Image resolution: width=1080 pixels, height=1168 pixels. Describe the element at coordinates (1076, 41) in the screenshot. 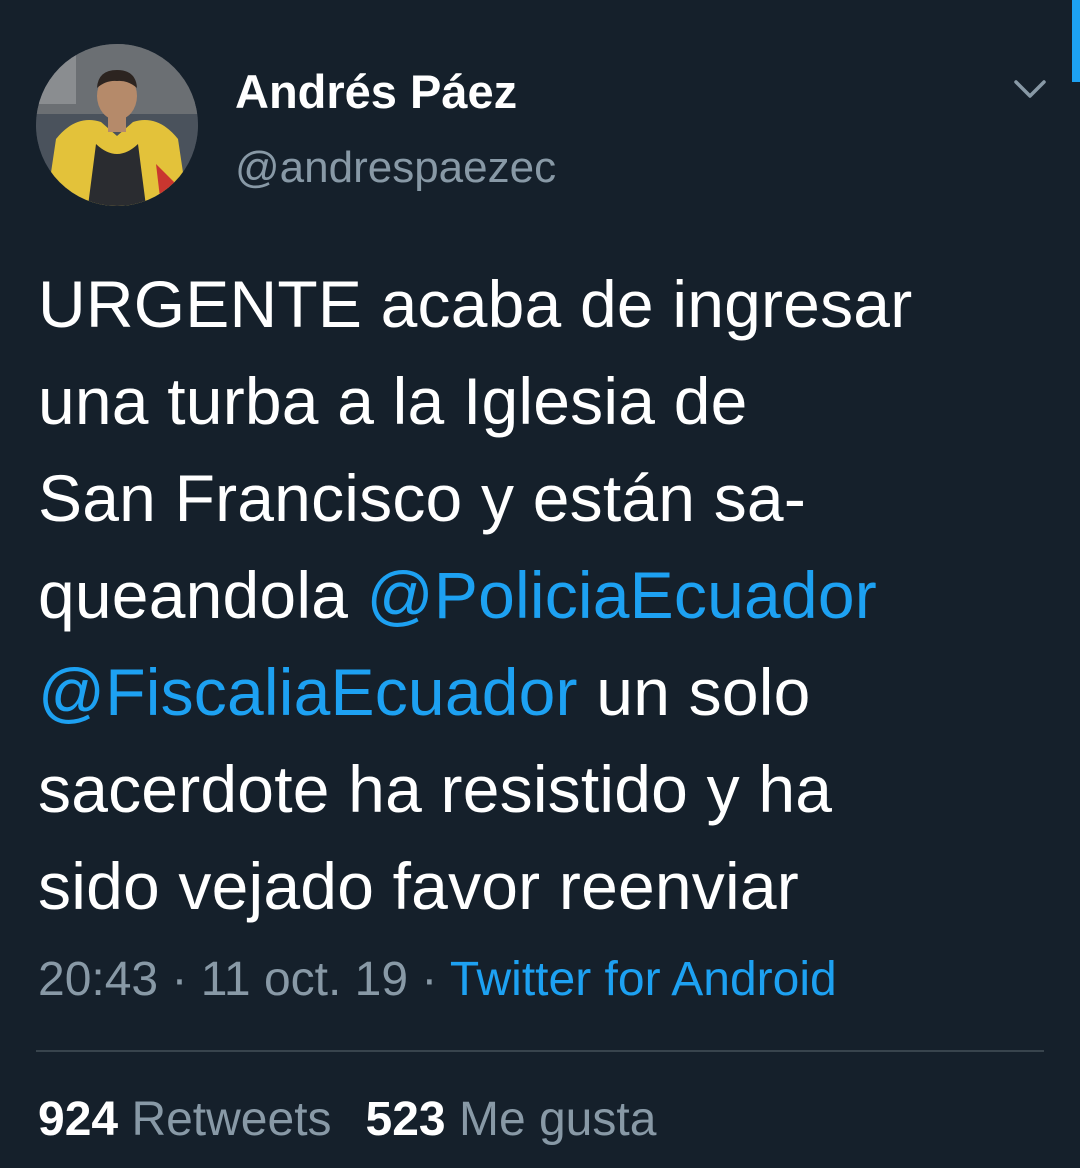

I see `scrollbar-thumb` at that location.